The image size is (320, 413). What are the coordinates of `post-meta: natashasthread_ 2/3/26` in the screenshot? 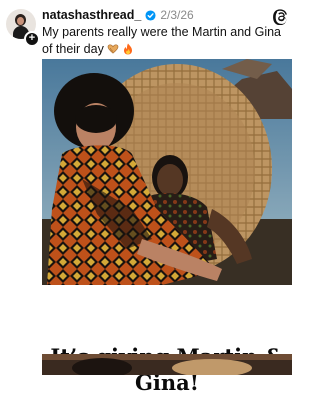 It's located at (118, 15).